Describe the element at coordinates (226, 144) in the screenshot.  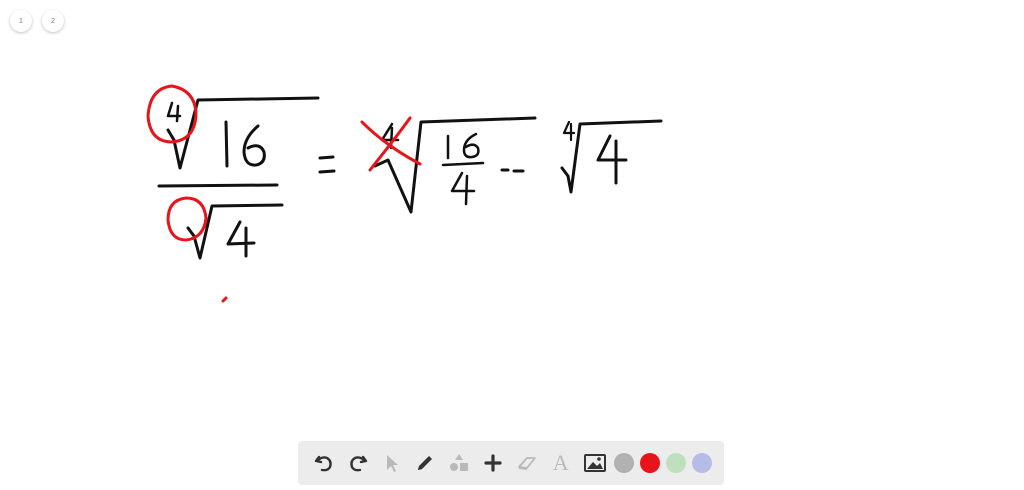
I see `digit-1-top` at that location.